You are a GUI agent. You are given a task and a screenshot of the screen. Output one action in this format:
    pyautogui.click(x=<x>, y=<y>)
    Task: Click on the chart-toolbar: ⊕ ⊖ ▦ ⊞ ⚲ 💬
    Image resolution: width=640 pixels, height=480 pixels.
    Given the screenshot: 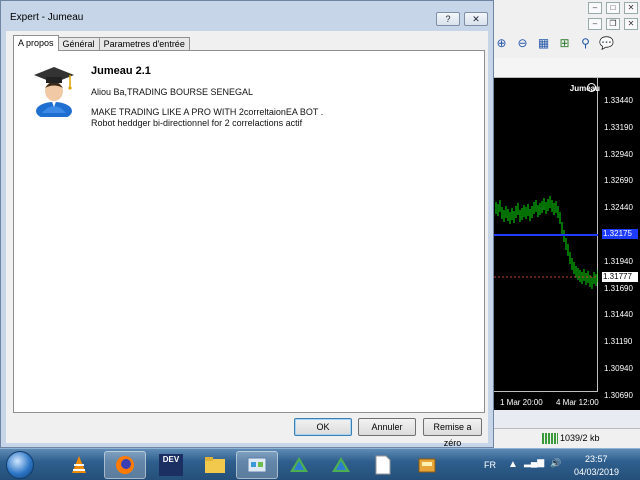 What is the action you would take?
    pyautogui.click(x=554, y=43)
    